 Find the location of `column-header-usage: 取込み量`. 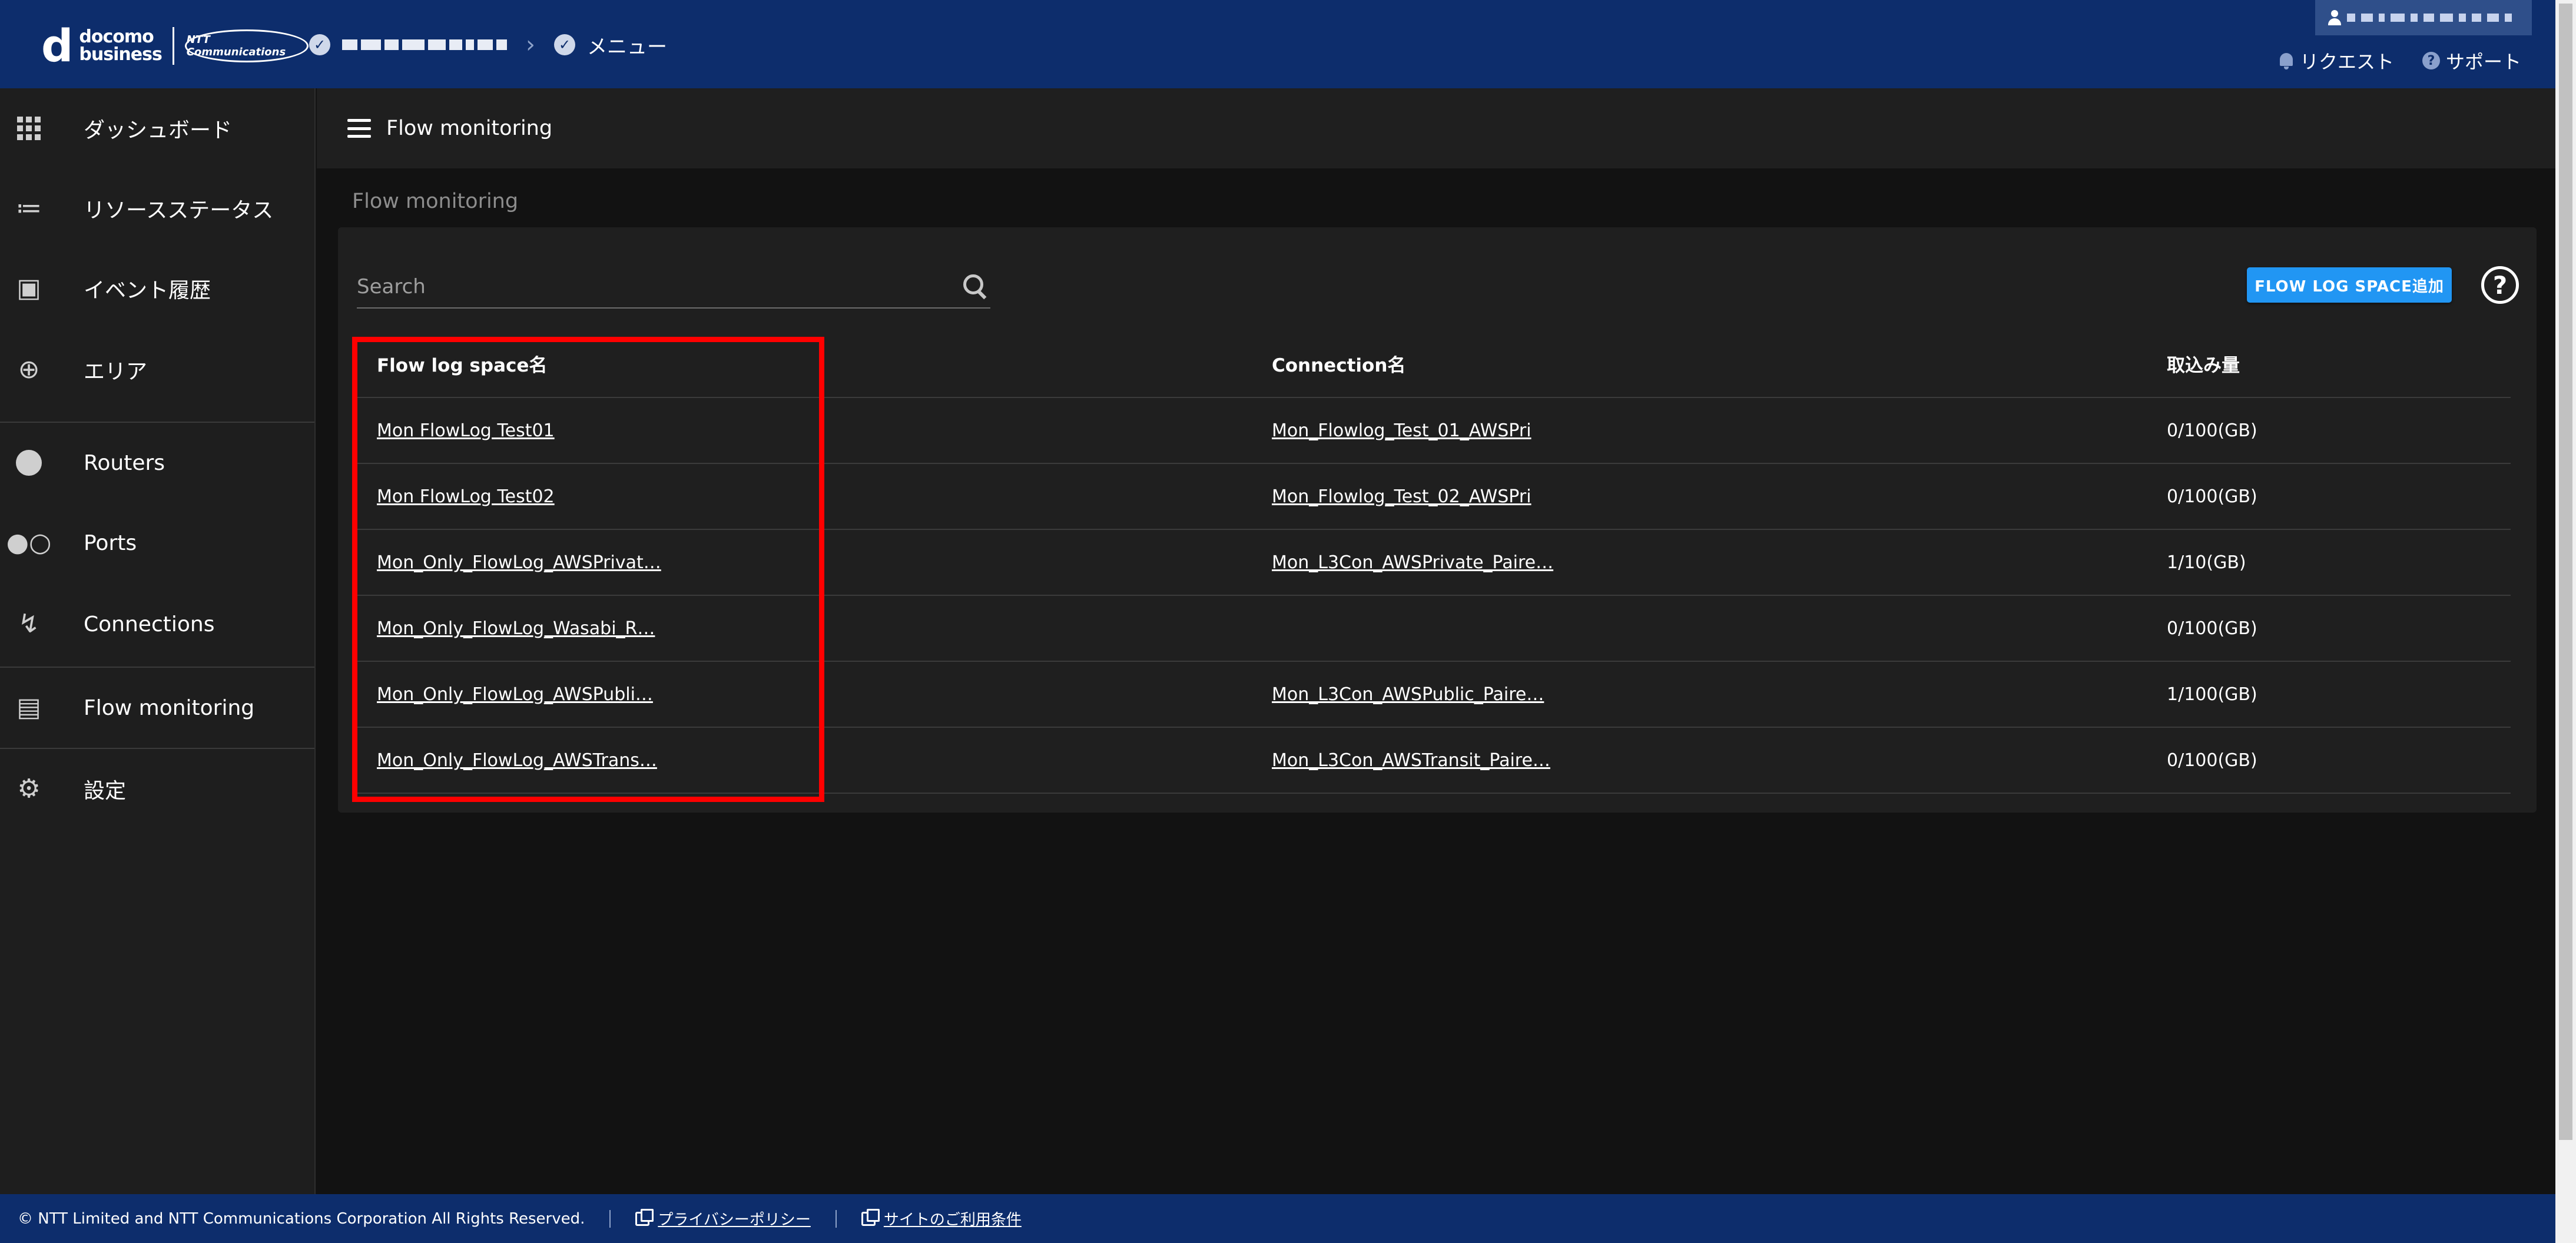

column-header-usage: 取込み量 is located at coordinates (2284, 363).